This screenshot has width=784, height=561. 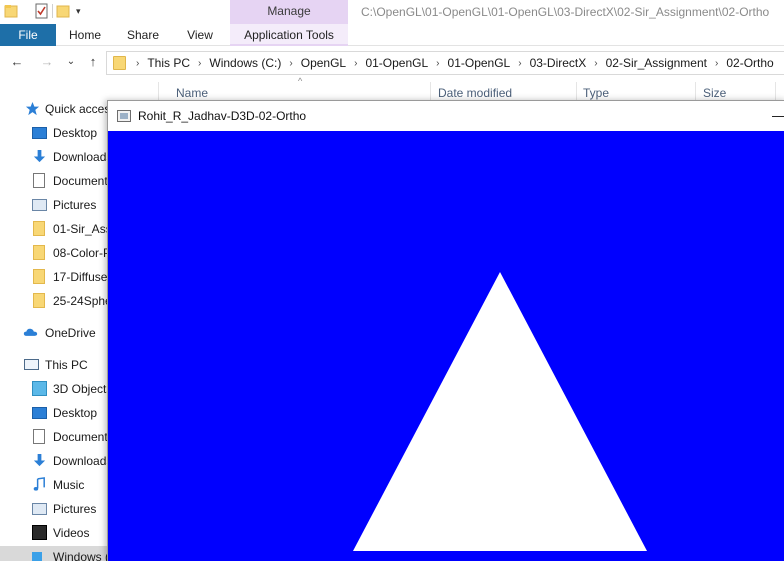 What do you see at coordinates (289, 12) in the screenshot?
I see `manage-tab: Manage` at bounding box center [289, 12].